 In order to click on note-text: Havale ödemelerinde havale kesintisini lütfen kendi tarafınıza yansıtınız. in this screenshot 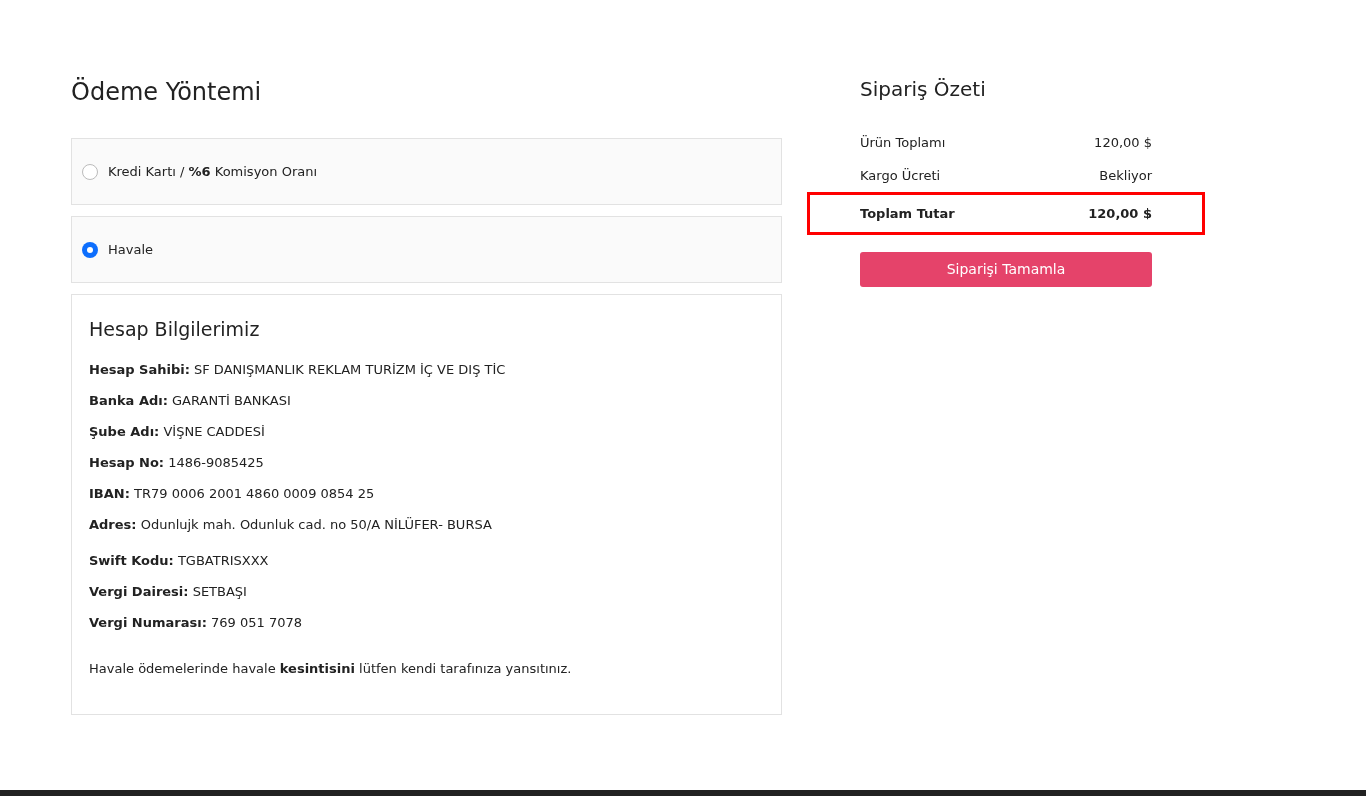, I will do `click(330, 668)`.